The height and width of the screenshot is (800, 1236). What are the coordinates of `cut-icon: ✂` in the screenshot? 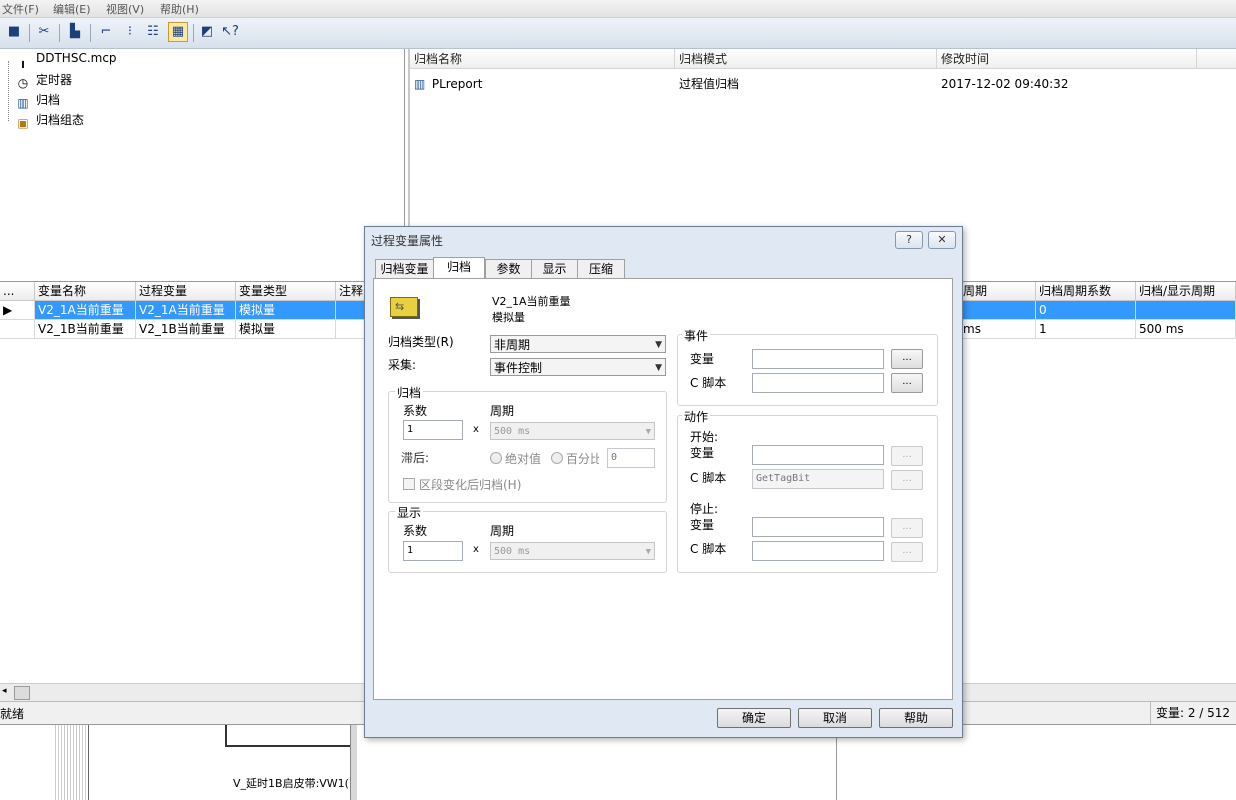 It's located at (44, 32).